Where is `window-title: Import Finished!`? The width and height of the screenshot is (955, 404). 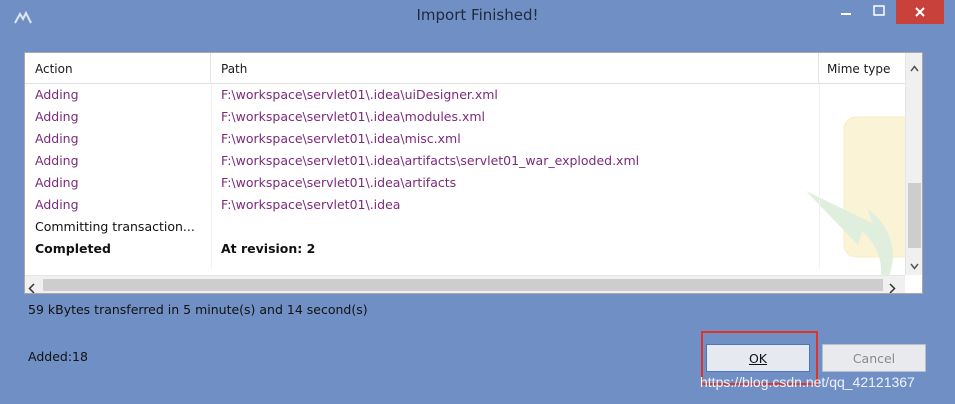
window-title: Import Finished! is located at coordinates (477, 15).